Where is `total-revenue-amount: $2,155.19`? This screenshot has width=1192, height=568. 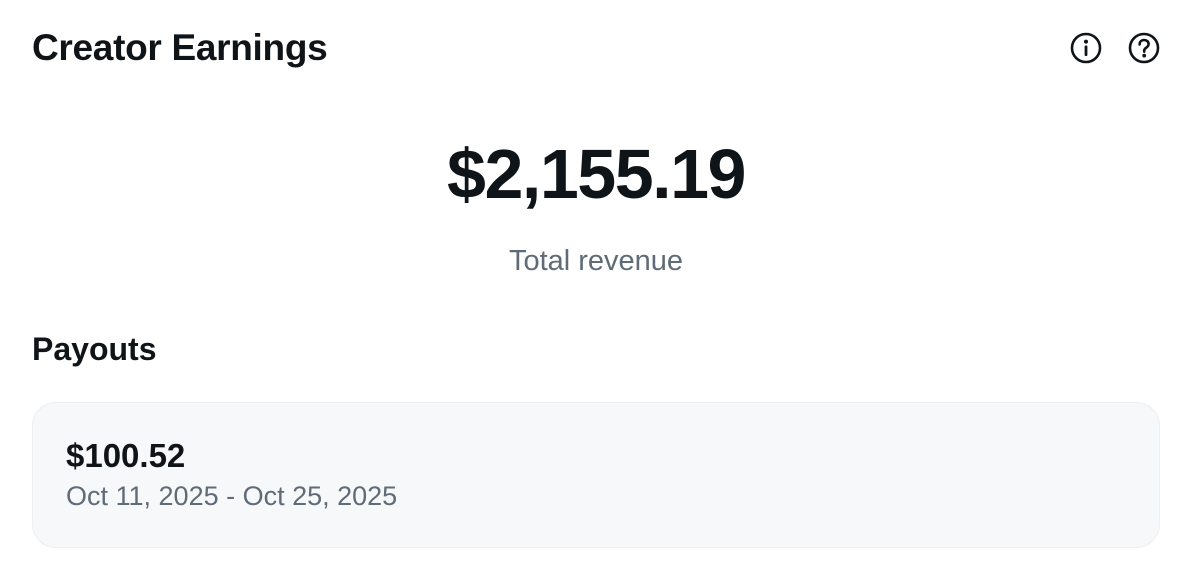 total-revenue-amount: $2,155.19 is located at coordinates (596, 174).